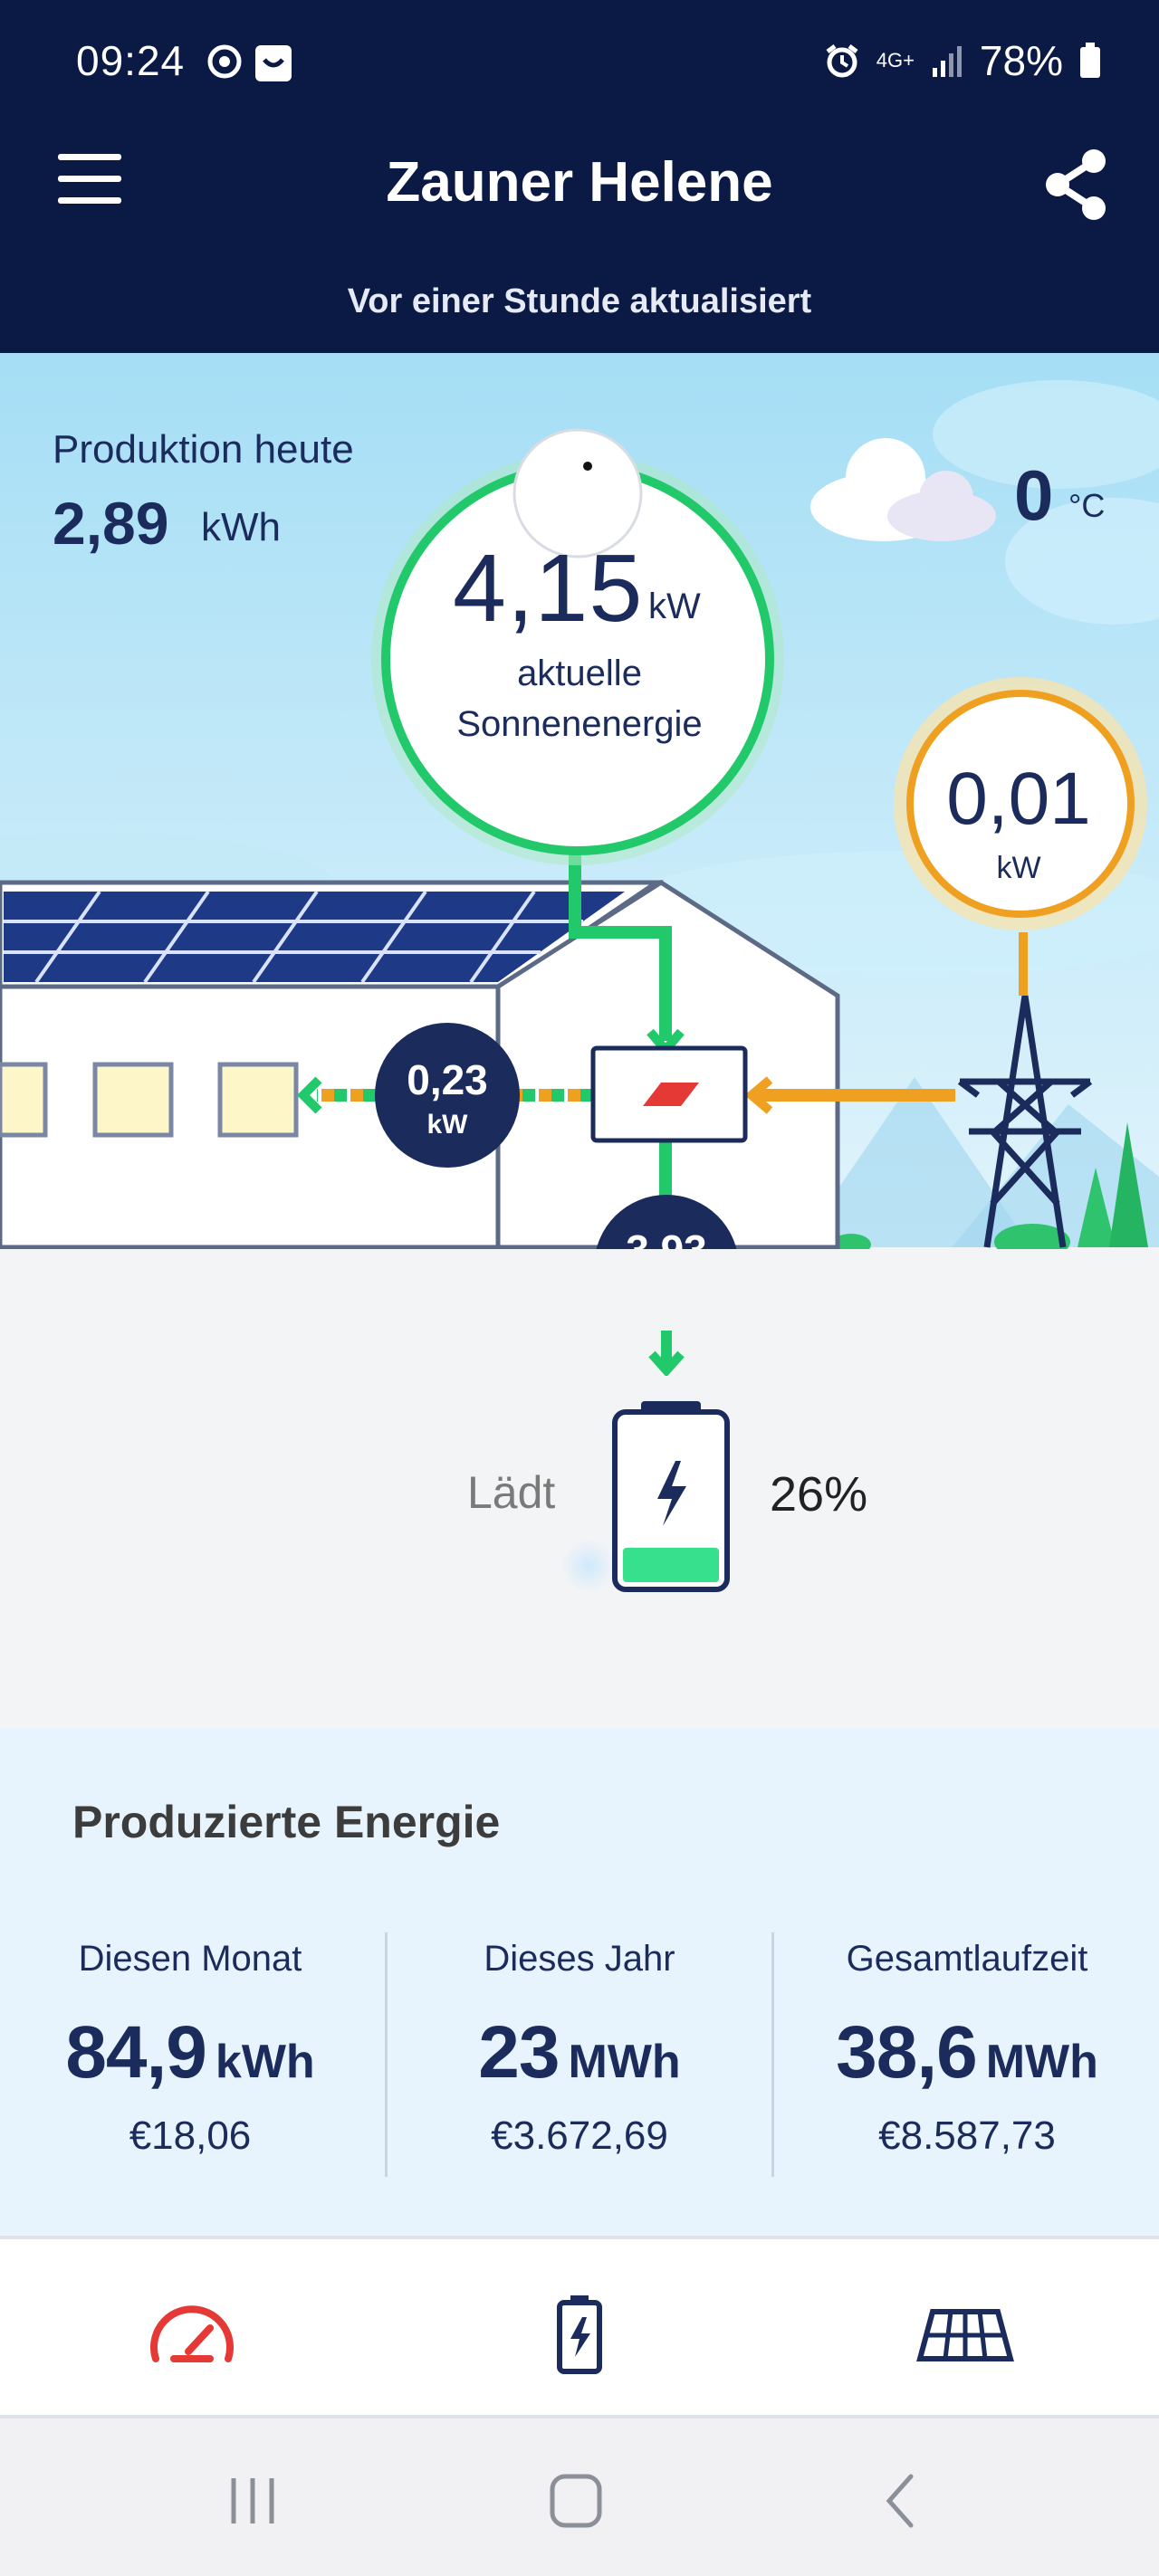 The width and height of the screenshot is (1159, 2576). I want to click on battery-icon, so click(1090, 61).